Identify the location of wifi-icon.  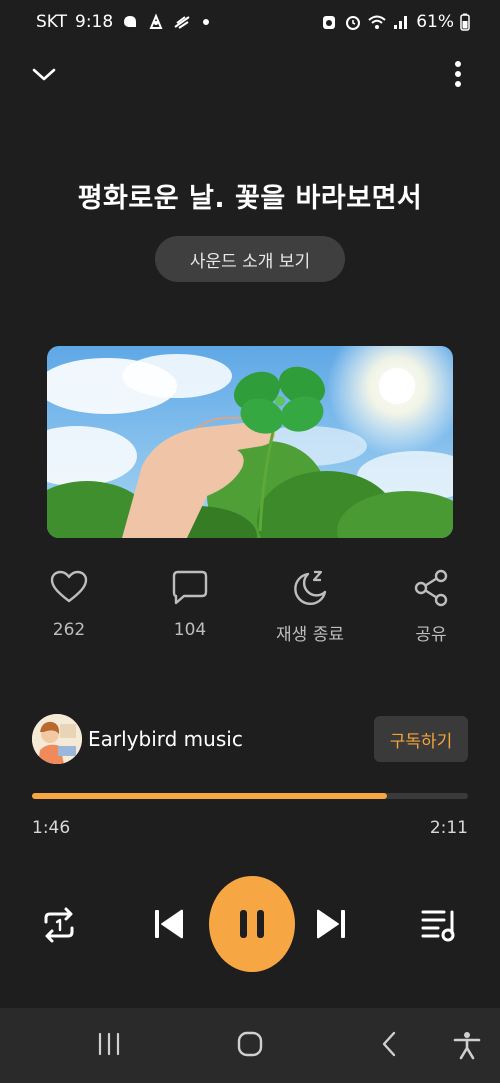
(377, 22).